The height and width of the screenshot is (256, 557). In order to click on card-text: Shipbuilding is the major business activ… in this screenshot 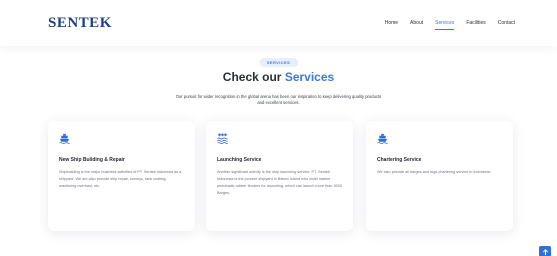, I will do `click(120, 179)`.